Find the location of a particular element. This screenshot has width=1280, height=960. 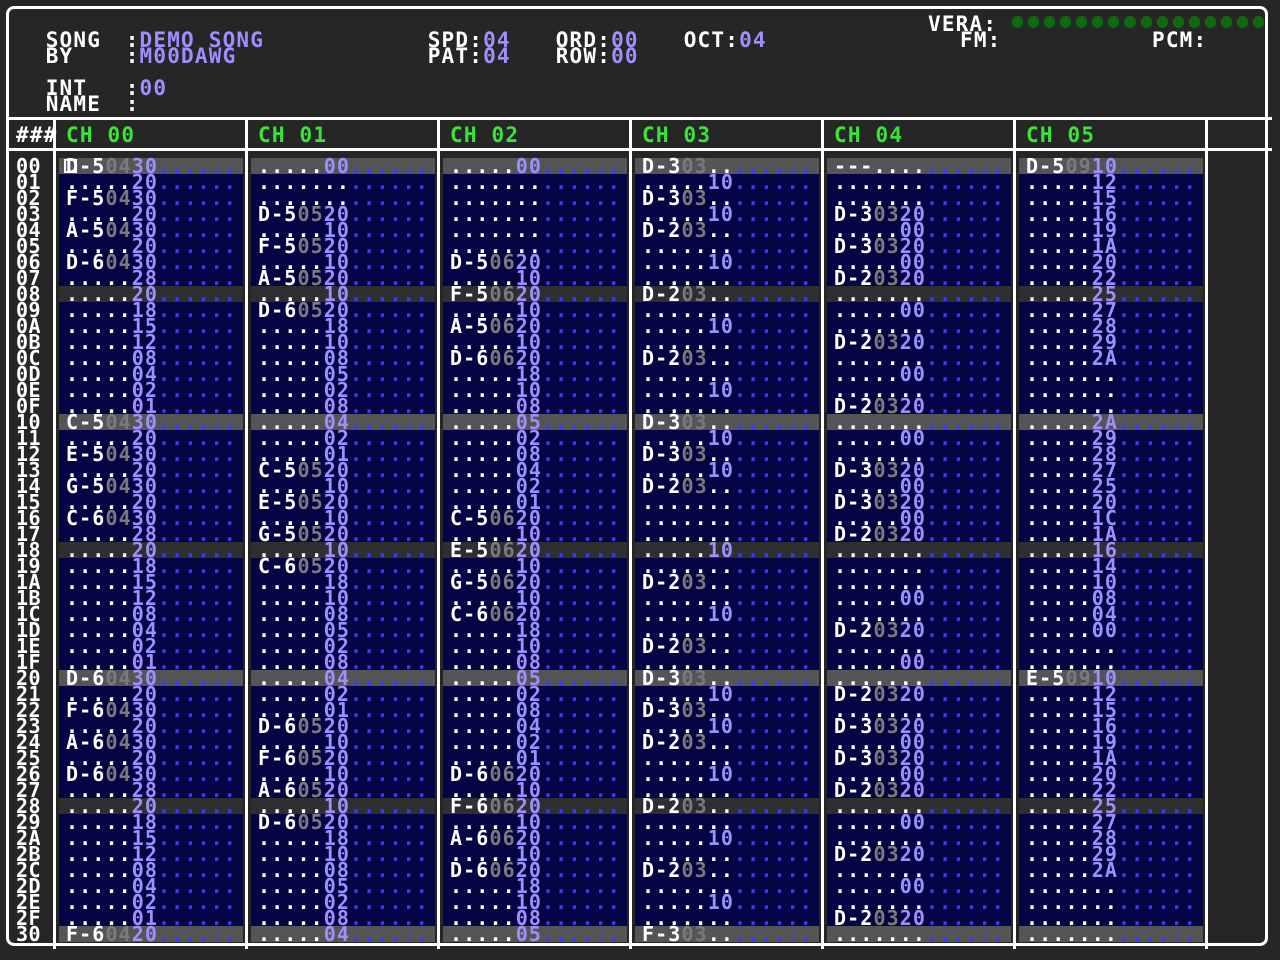

channel-header-1: CH 01 is located at coordinates (292, 135).